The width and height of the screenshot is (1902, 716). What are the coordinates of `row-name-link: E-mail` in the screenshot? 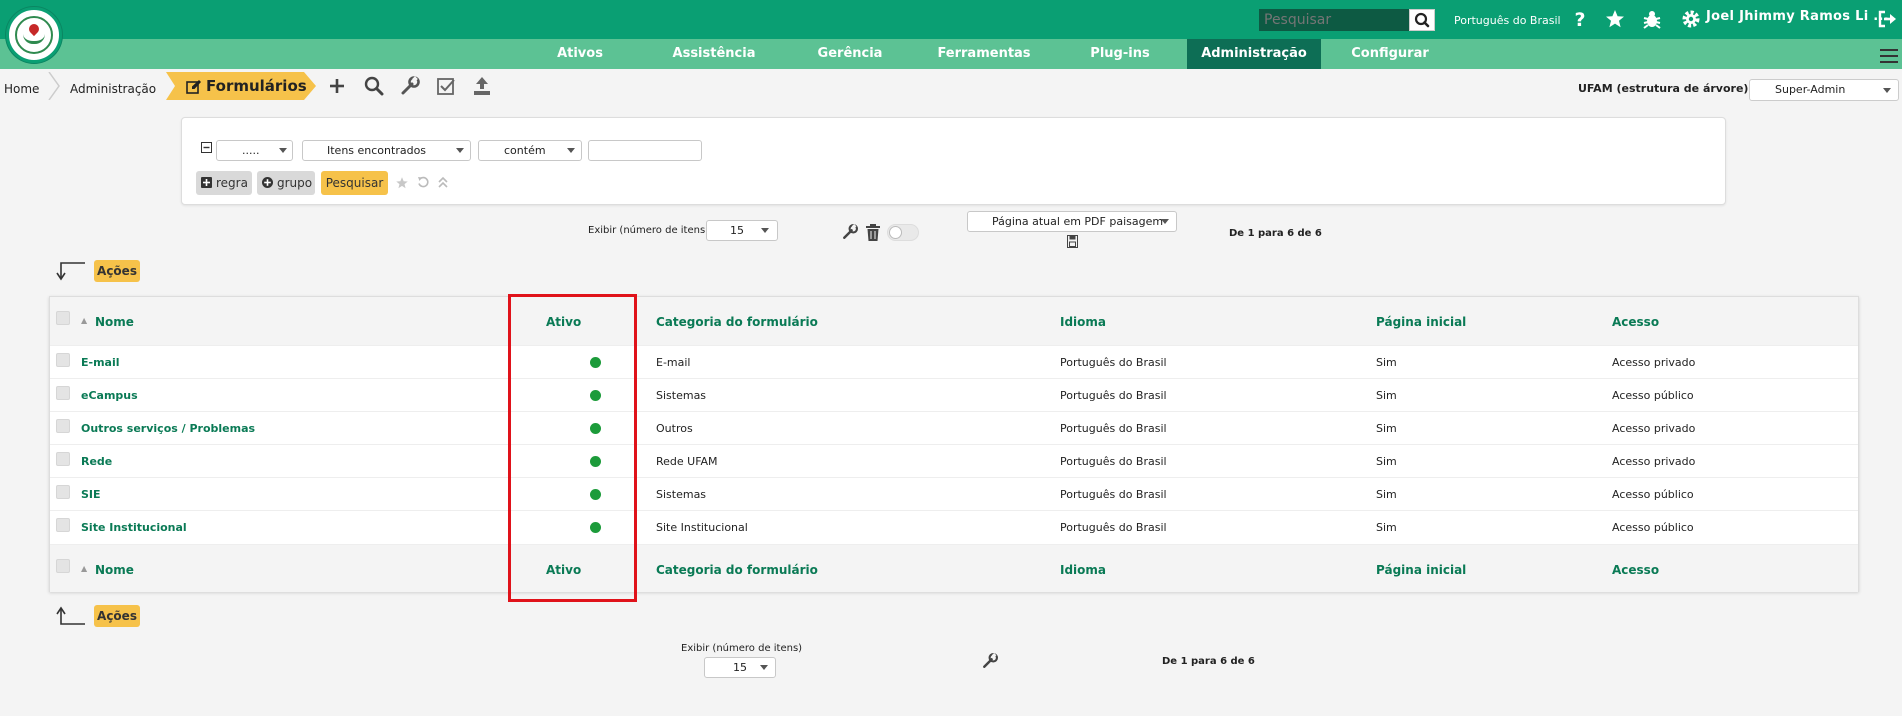 It's located at (100, 362).